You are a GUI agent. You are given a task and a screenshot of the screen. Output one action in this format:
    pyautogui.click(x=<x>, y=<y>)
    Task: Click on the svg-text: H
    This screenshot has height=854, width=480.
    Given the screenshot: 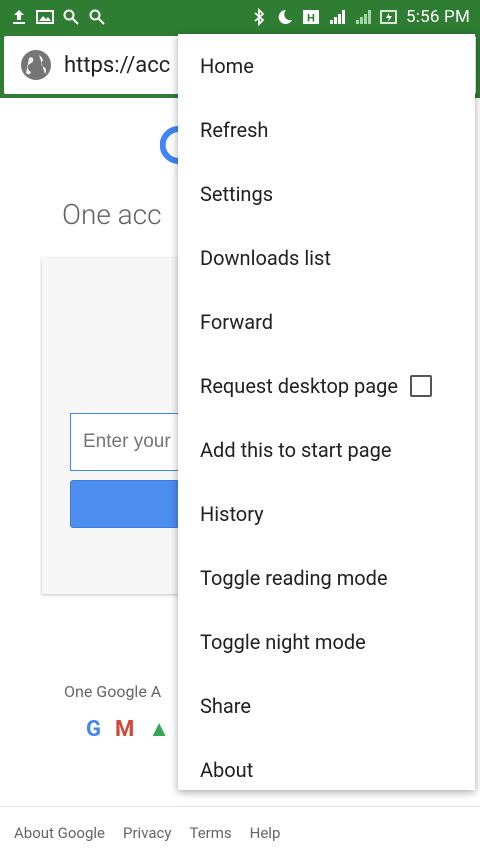 What is the action you would take?
    pyautogui.click(x=311, y=19)
    